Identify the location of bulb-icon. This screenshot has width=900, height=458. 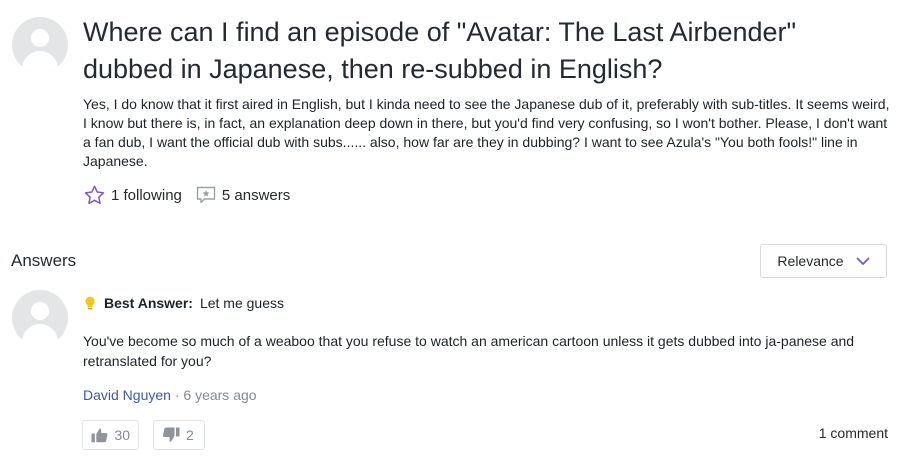
(90, 302).